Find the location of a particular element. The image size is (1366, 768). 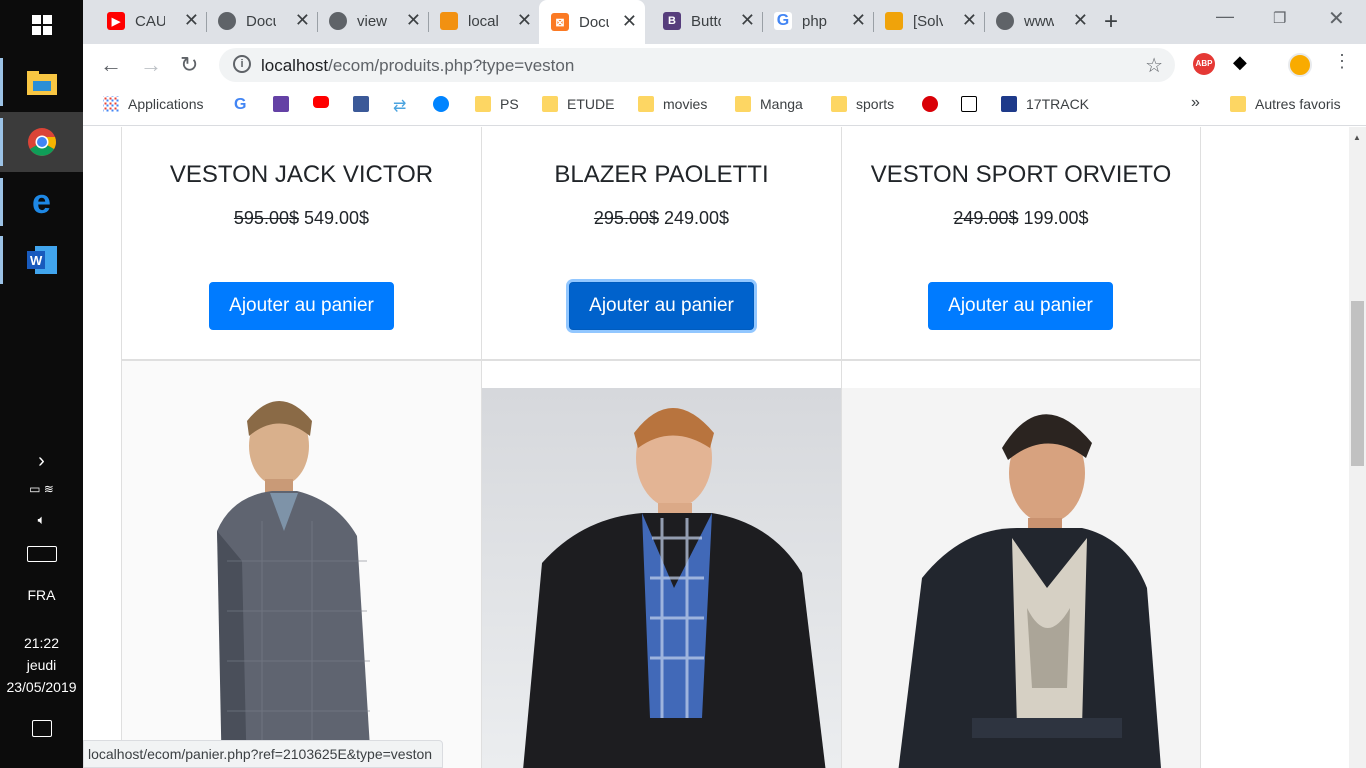

man-in-black-blazer-image is located at coordinates (674, 588).